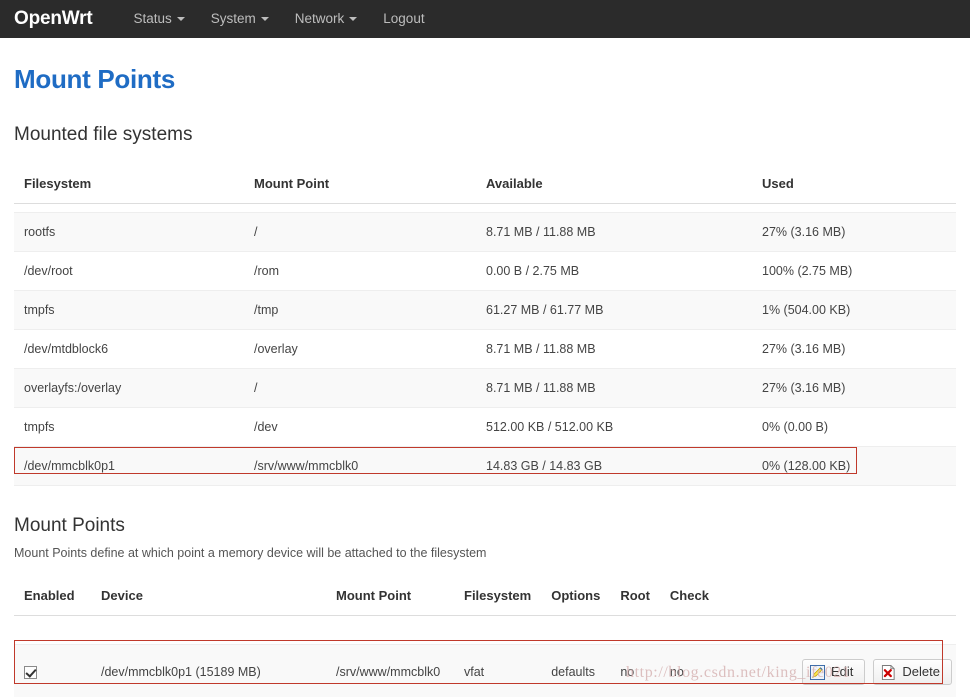 The width and height of the screenshot is (970, 697). I want to click on page-title: Mount Points, so click(95, 79).